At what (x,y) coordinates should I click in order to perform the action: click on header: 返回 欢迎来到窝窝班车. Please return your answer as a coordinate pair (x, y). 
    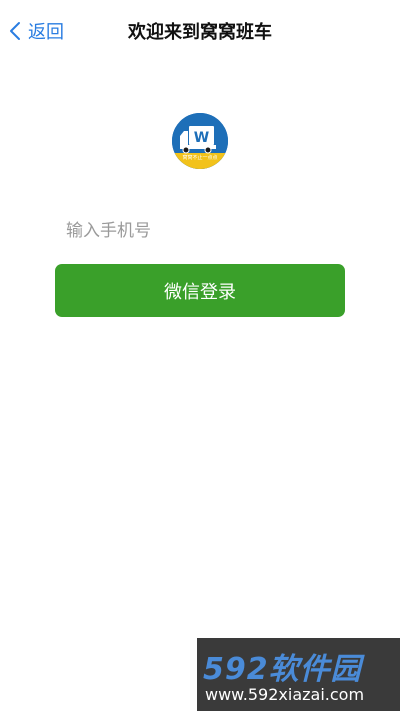
    Looking at the image, I should click on (200, 30).